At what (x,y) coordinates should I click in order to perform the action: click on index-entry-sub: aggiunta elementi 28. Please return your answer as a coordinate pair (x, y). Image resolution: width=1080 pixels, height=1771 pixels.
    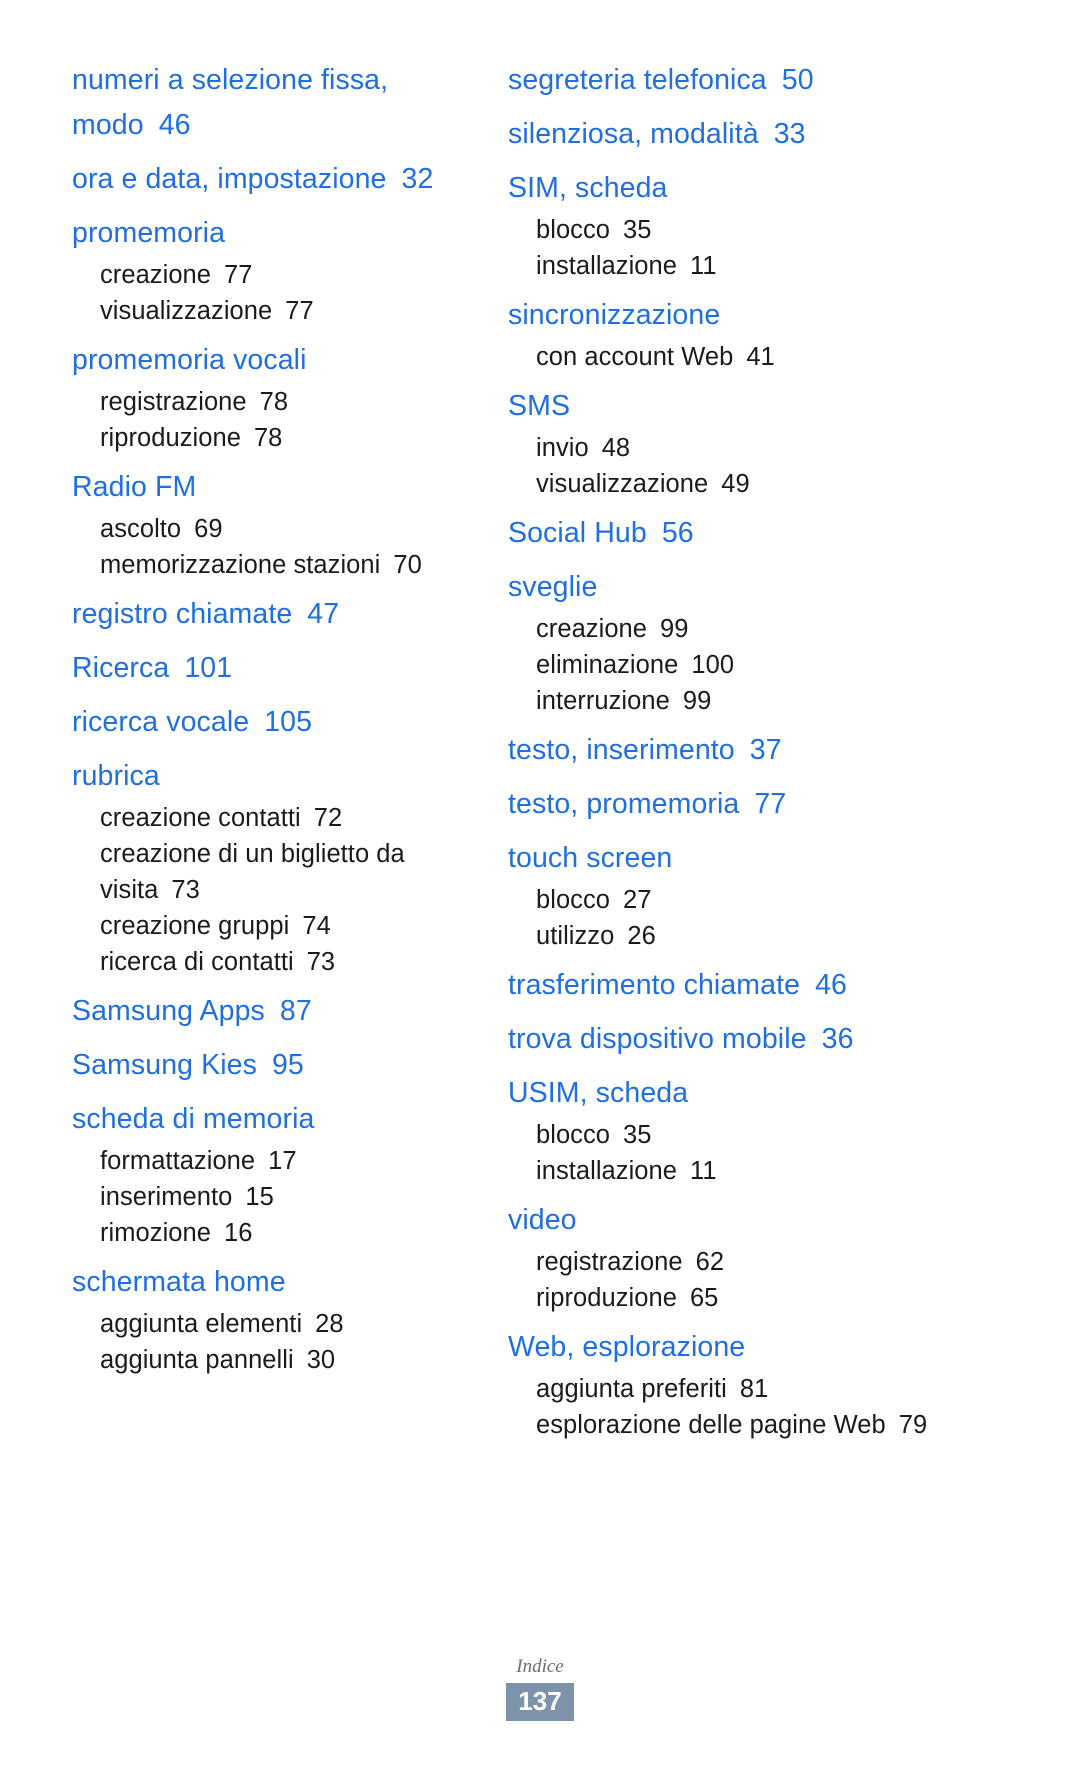
    Looking at the image, I should click on (295, 1324).